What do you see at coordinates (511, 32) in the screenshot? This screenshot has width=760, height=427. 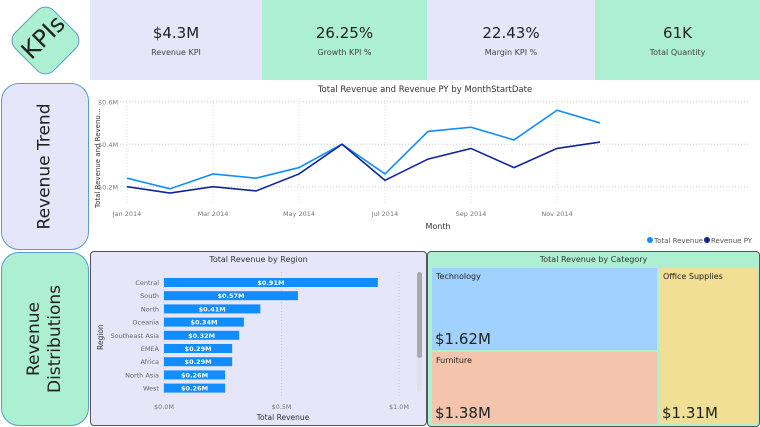 I see `kpi-value: 22.43%` at bounding box center [511, 32].